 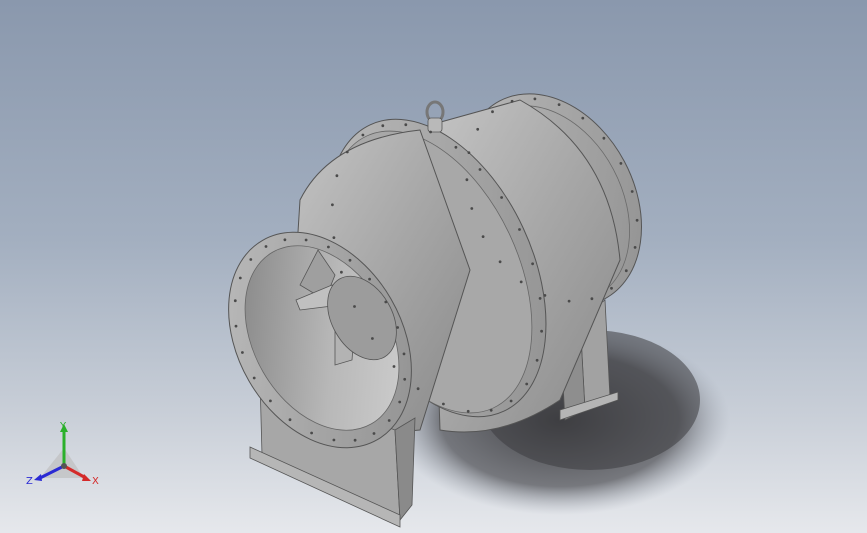 I want to click on y-axis-label: Y, so click(x=63, y=426).